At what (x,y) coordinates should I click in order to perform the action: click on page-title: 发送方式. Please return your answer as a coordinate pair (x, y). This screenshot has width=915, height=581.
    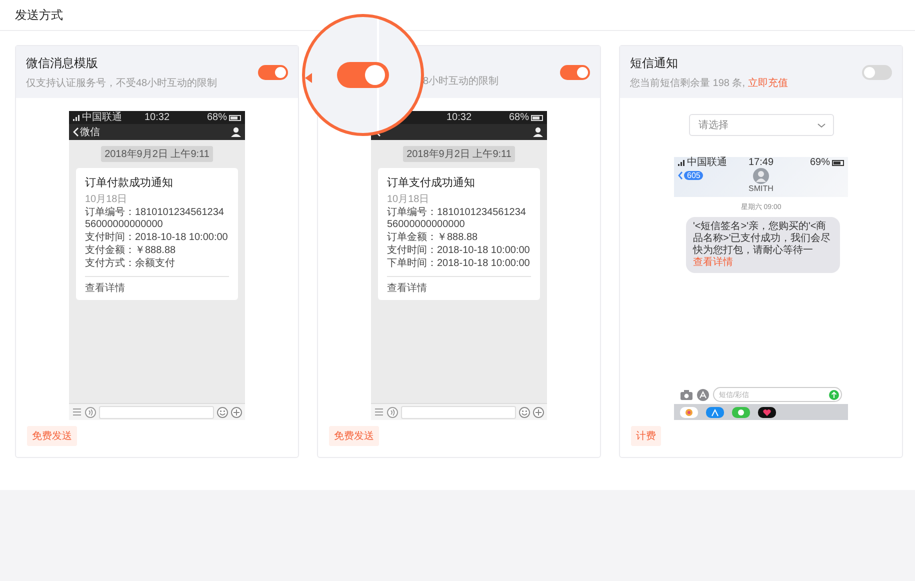
    Looking at the image, I should click on (39, 15).